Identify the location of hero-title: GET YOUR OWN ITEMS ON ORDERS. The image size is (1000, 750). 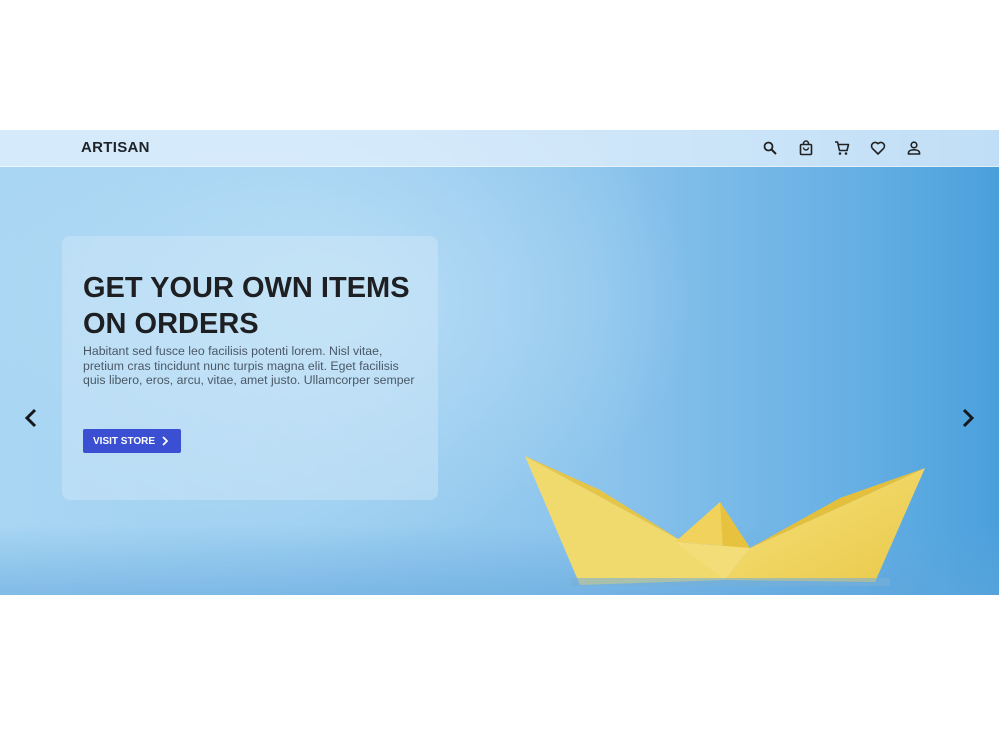
(253, 306).